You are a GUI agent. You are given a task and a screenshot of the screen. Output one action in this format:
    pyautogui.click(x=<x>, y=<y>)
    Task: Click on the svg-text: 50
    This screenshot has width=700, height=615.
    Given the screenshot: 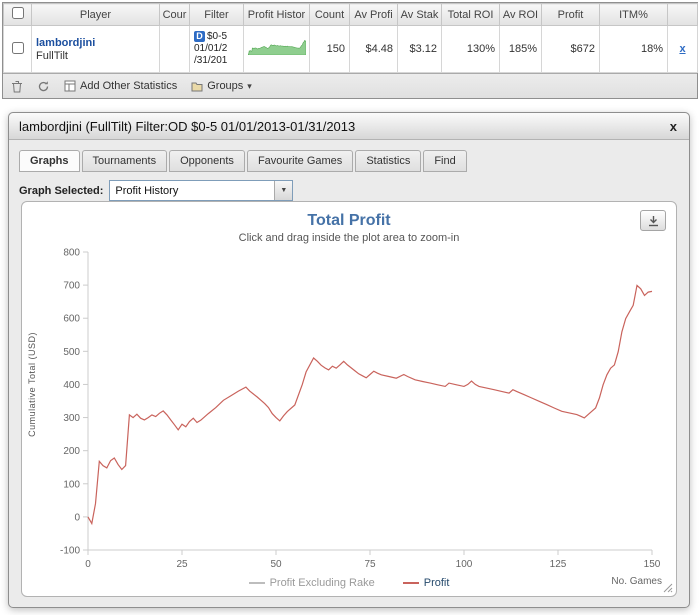 What is the action you would take?
    pyautogui.click(x=276, y=564)
    